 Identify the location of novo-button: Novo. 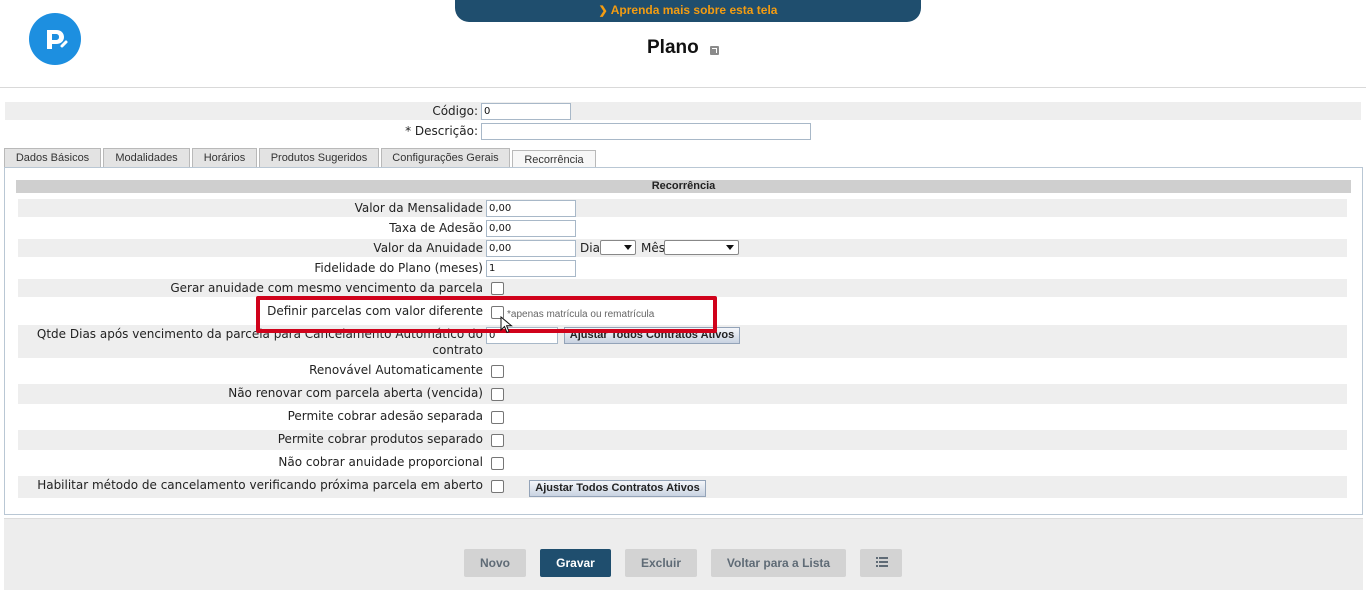
(495, 563).